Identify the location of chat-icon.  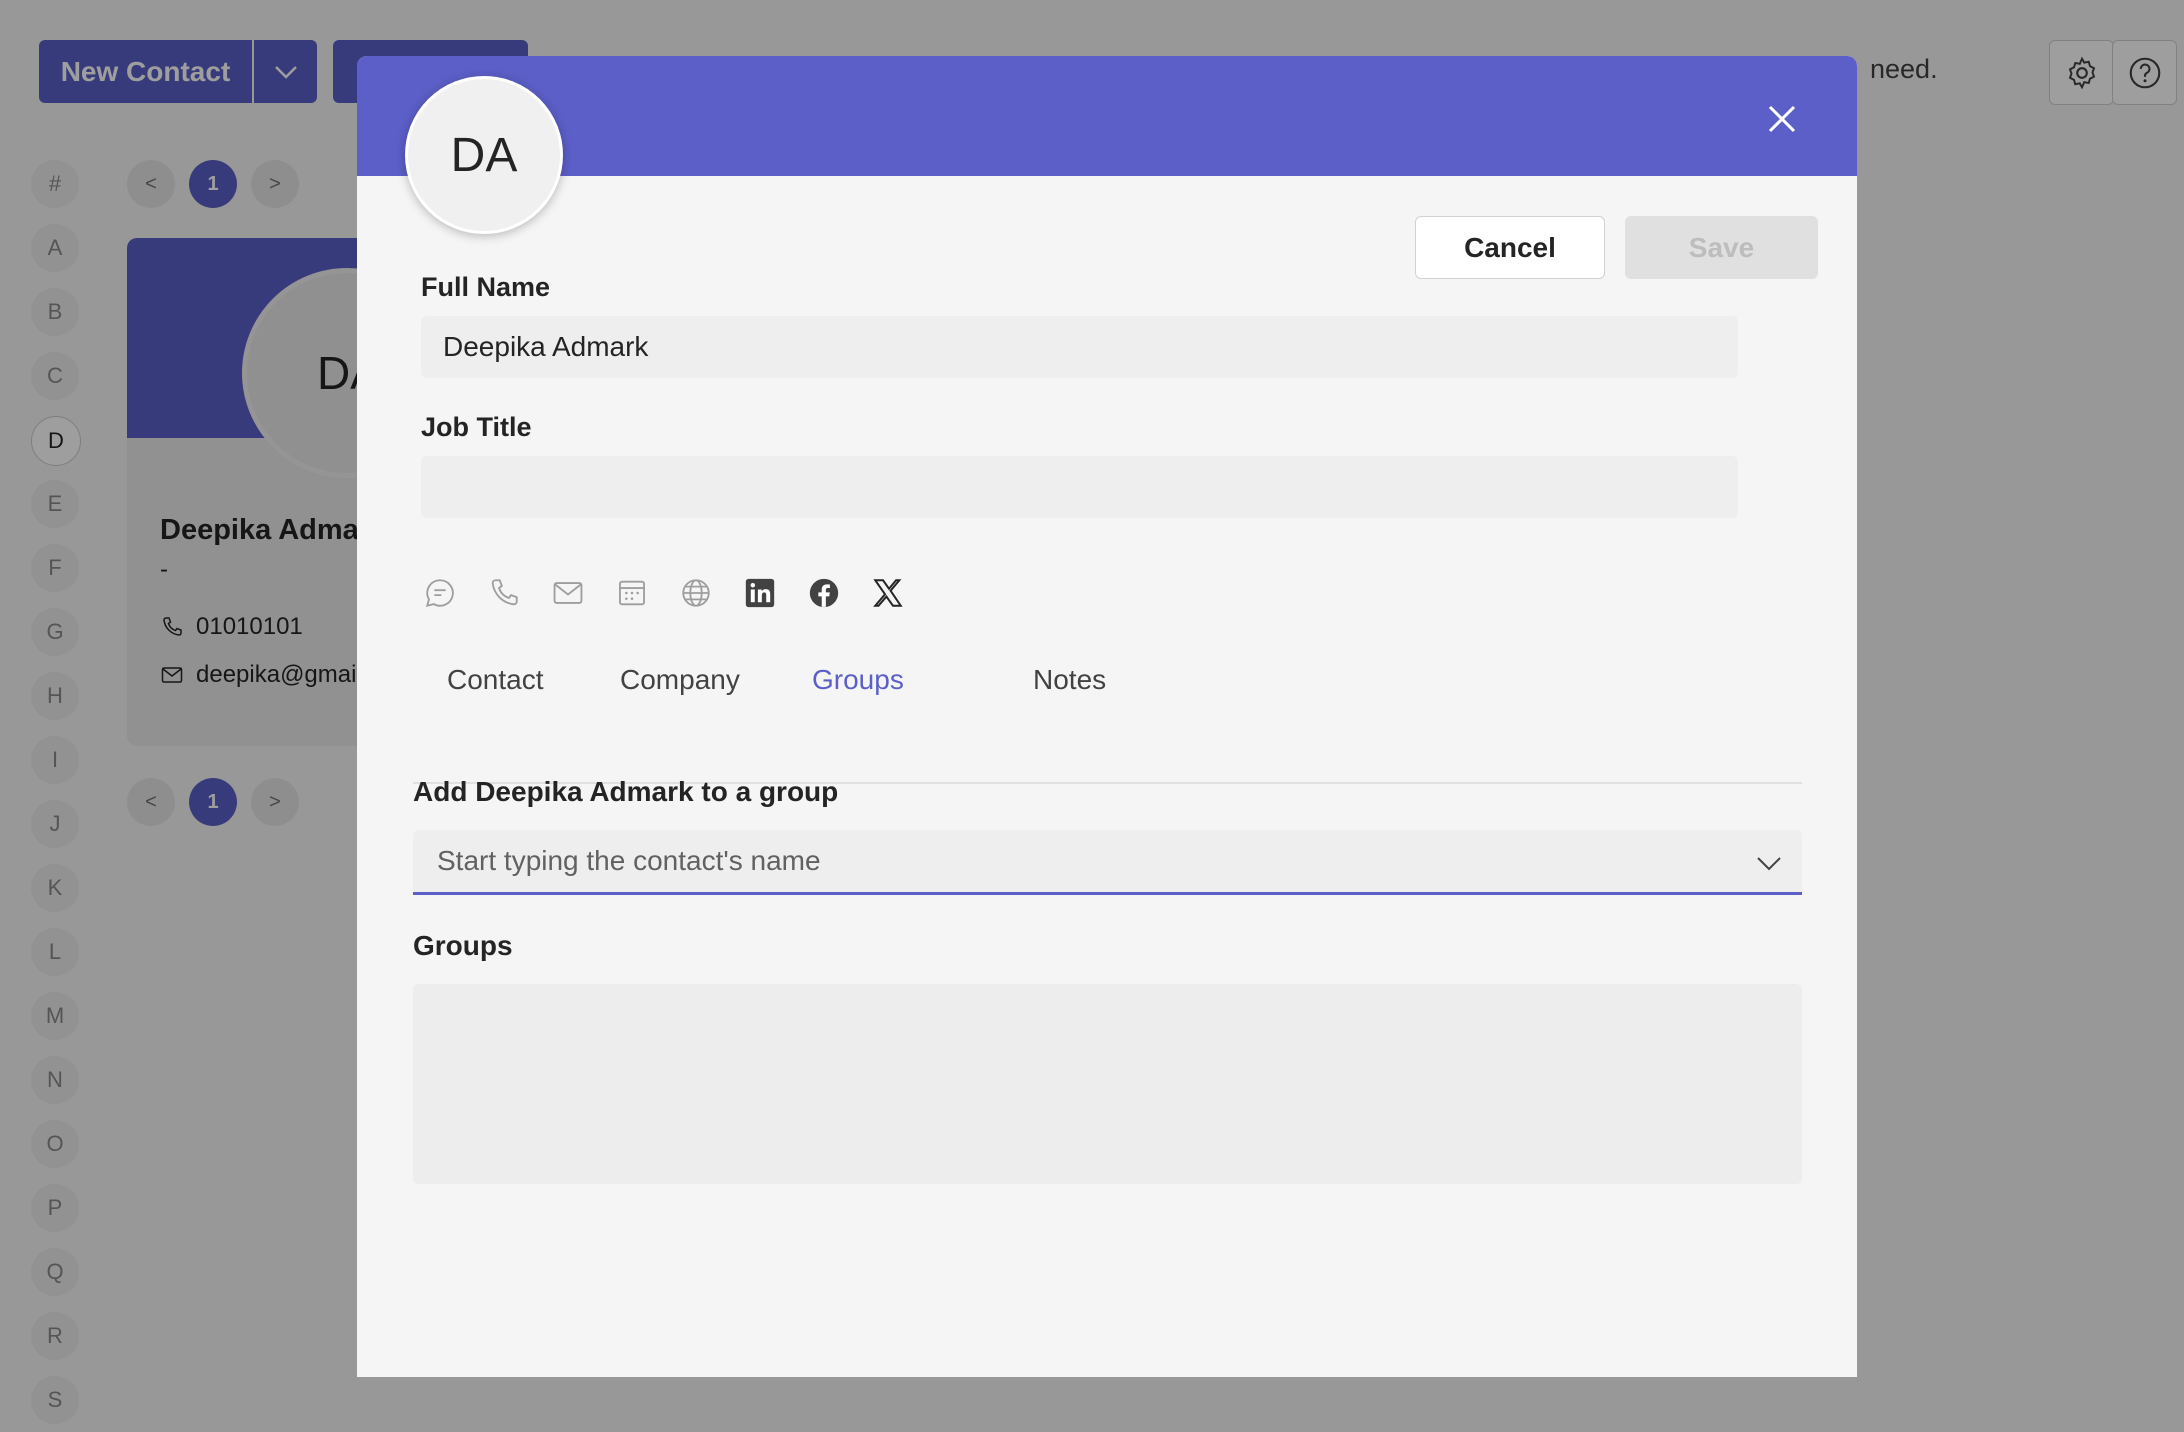
(440, 593).